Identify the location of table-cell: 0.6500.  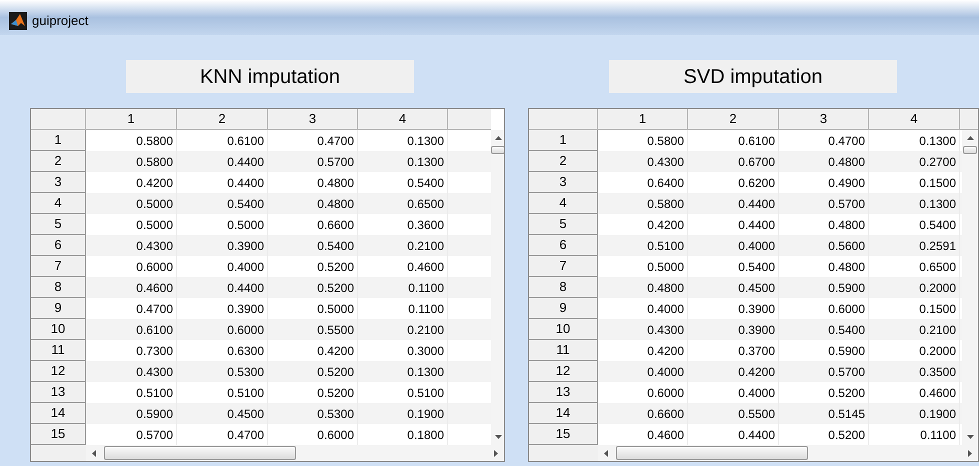
(403, 203).